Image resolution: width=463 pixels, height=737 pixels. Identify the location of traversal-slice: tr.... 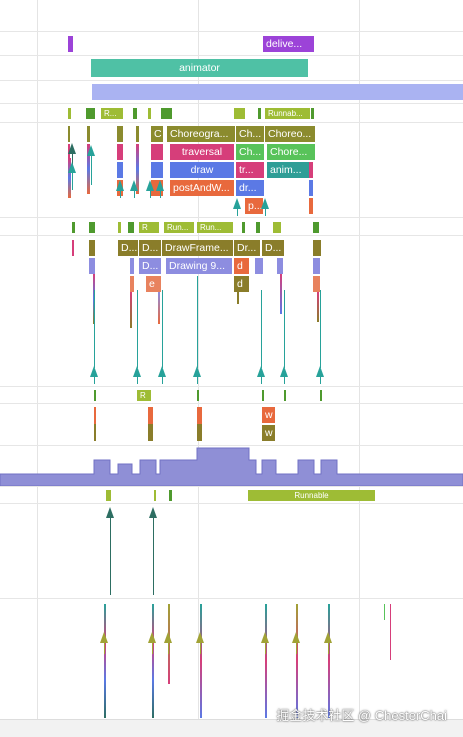
(250, 170).